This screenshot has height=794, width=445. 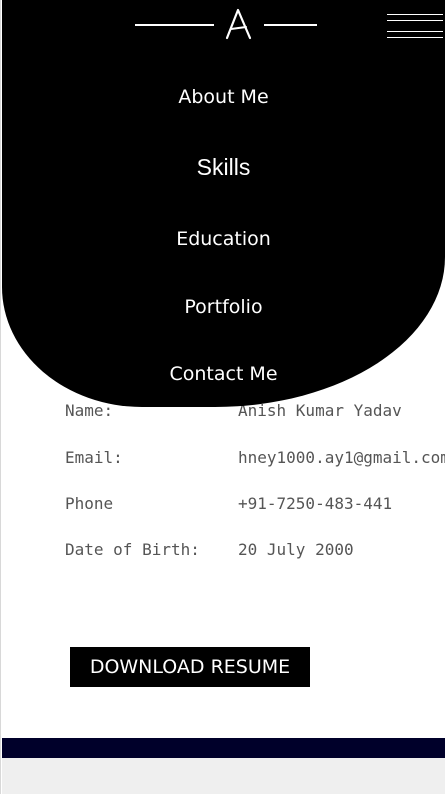 What do you see at coordinates (223, 307) in the screenshot?
I see `nav-item-portfolio: Portfolio` at bounding box center [223, 307].